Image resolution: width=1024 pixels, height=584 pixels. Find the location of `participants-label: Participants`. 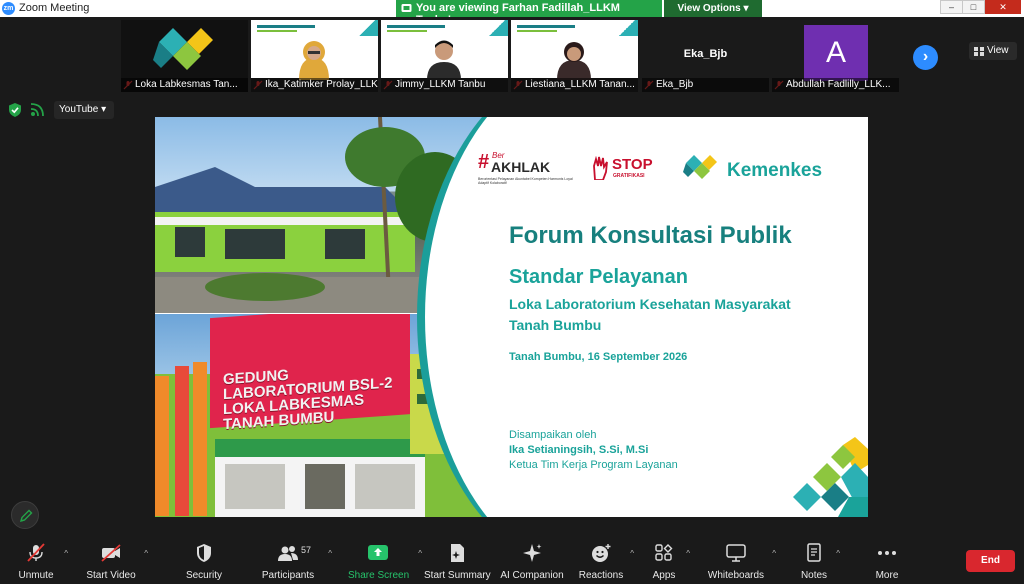

participants-label: Participants is located at coordinates (288, 575).